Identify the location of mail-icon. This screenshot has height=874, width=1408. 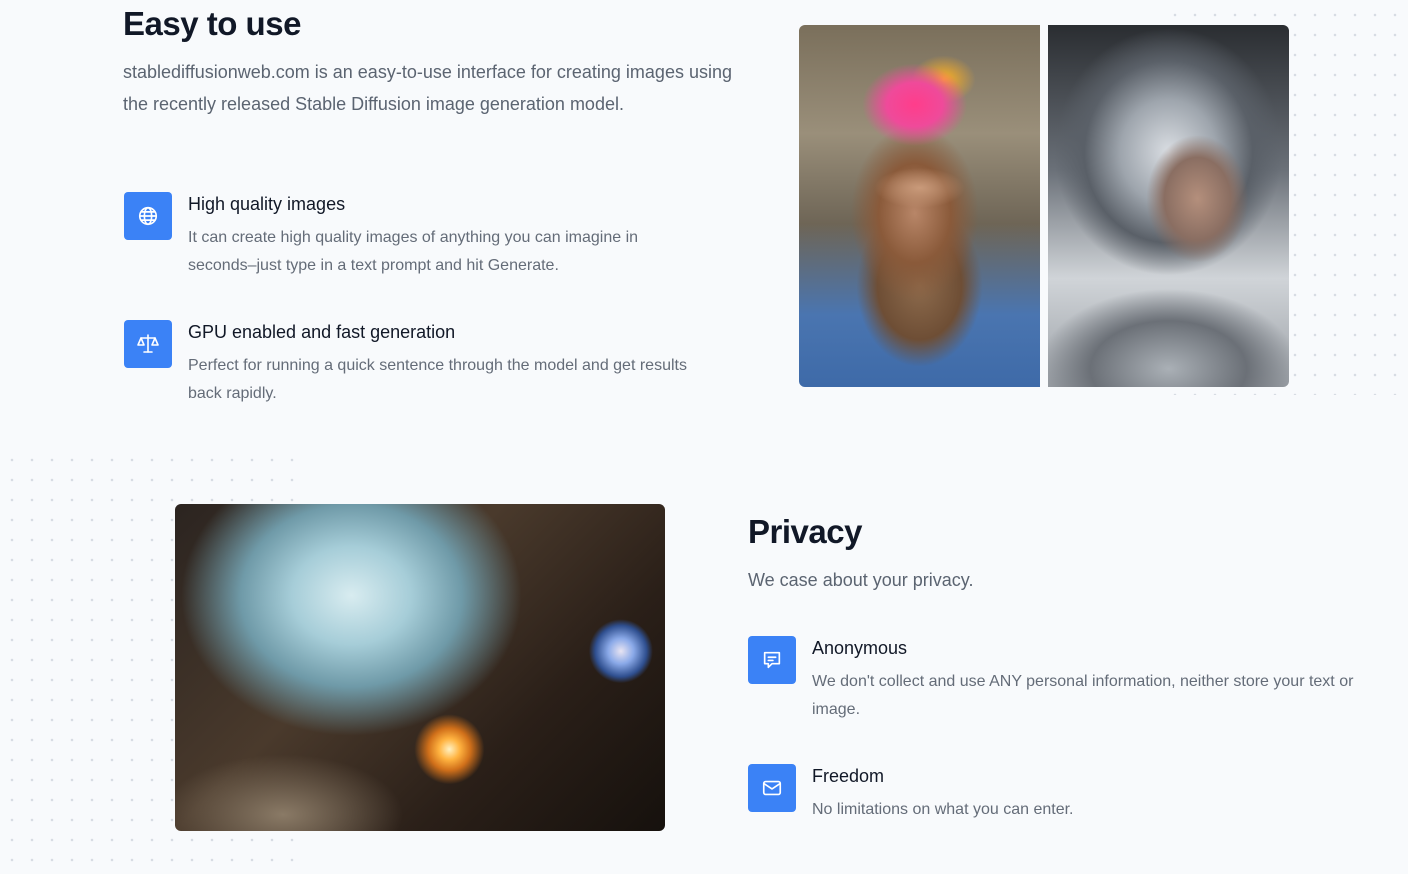
(772, 788).